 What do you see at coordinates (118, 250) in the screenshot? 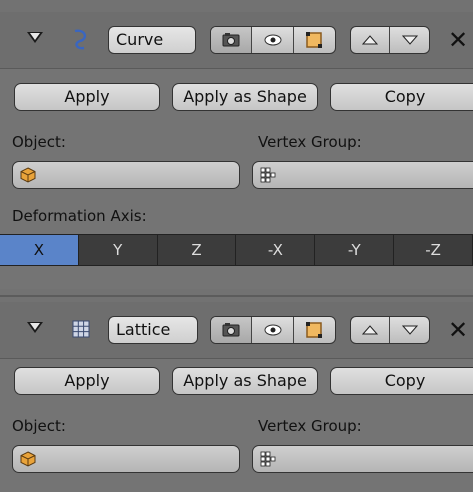
I see `axis-y-button: Y` at bounding box center [118, 250].